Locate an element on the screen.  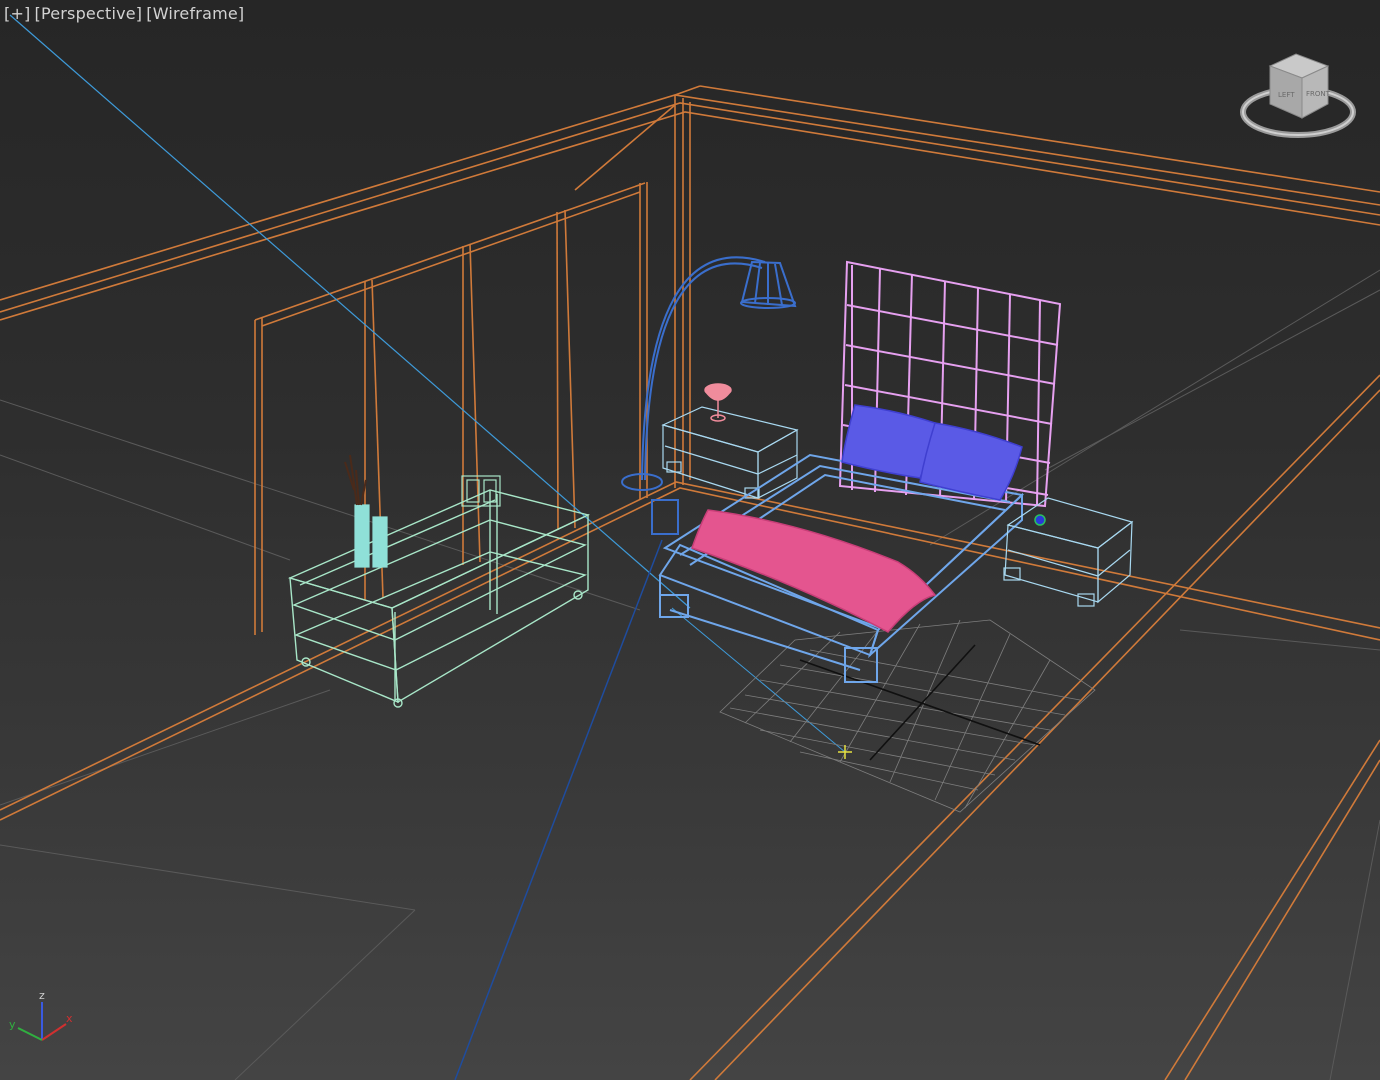
arc-floor-lamp is located at coordinates (709, 373).